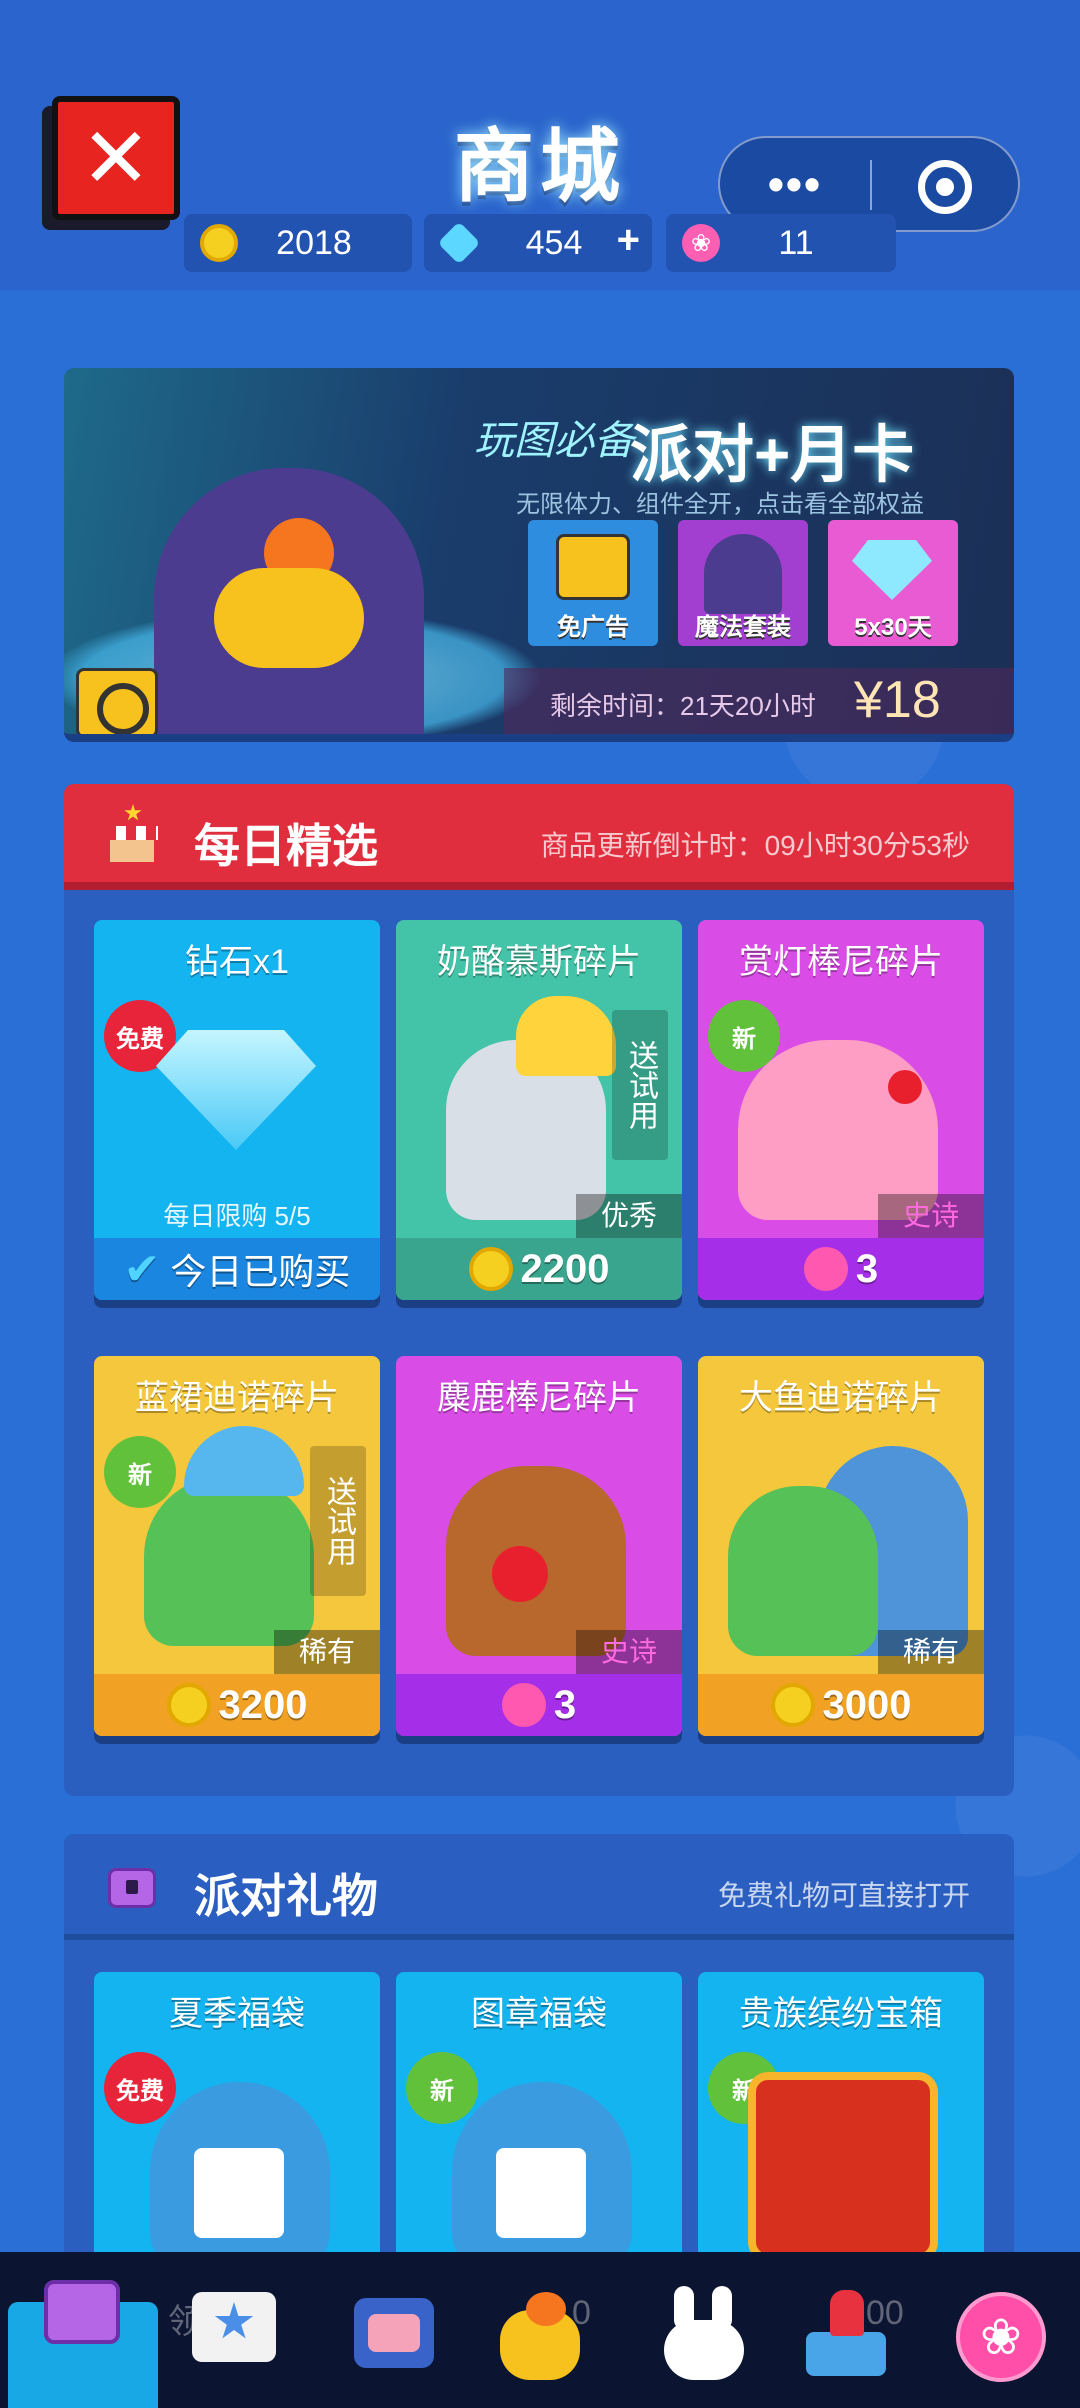  Describe the element at coordinates (841, 2014) in the screenshot. I see `gift-name: 贵族缤纷宝箱` at that location.